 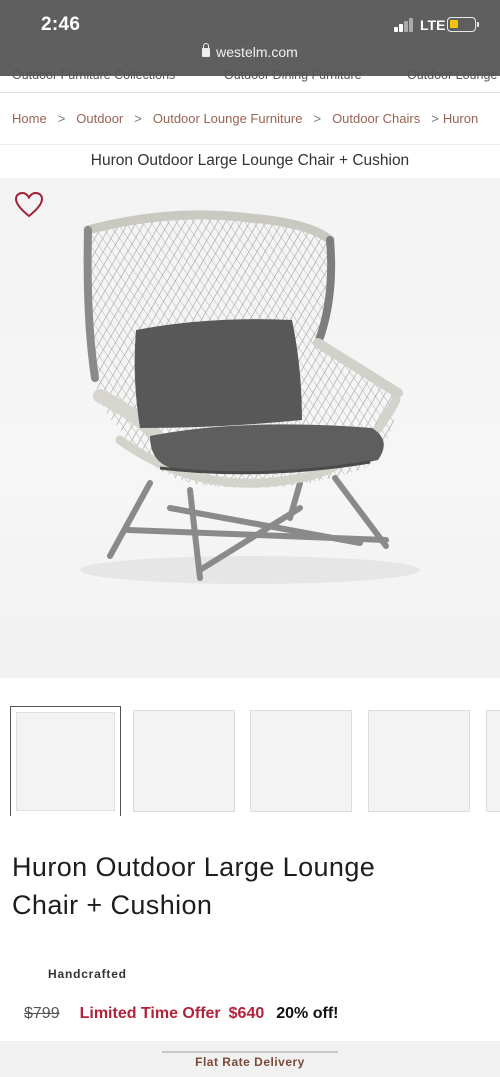 I want to click on delivery-banner: Flat Rate Delivery, so click(x=250, y=1059).